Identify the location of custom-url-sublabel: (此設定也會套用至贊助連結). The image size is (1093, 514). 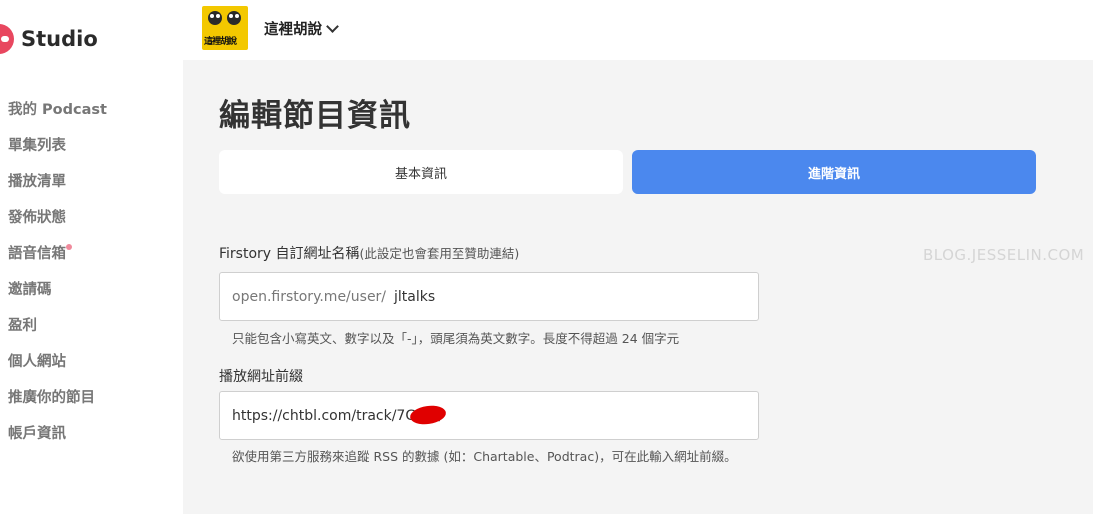
(439, 253).